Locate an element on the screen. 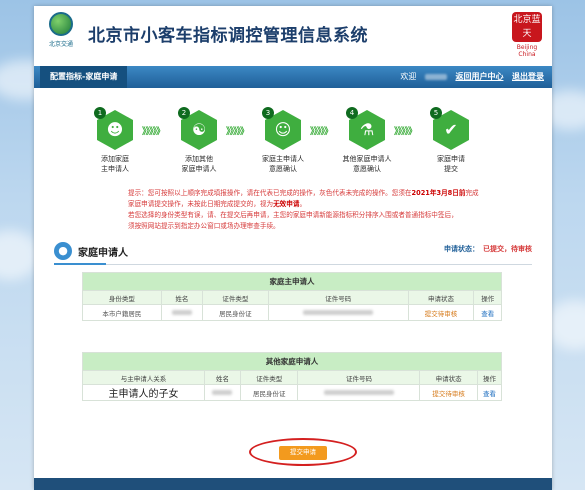 The height and width of the screenshot is (490, 585). table-header-row: 与主申请人关系 姓名 证件类型 证件号码 申请状态 操作 is located at coordinates (292, 377).